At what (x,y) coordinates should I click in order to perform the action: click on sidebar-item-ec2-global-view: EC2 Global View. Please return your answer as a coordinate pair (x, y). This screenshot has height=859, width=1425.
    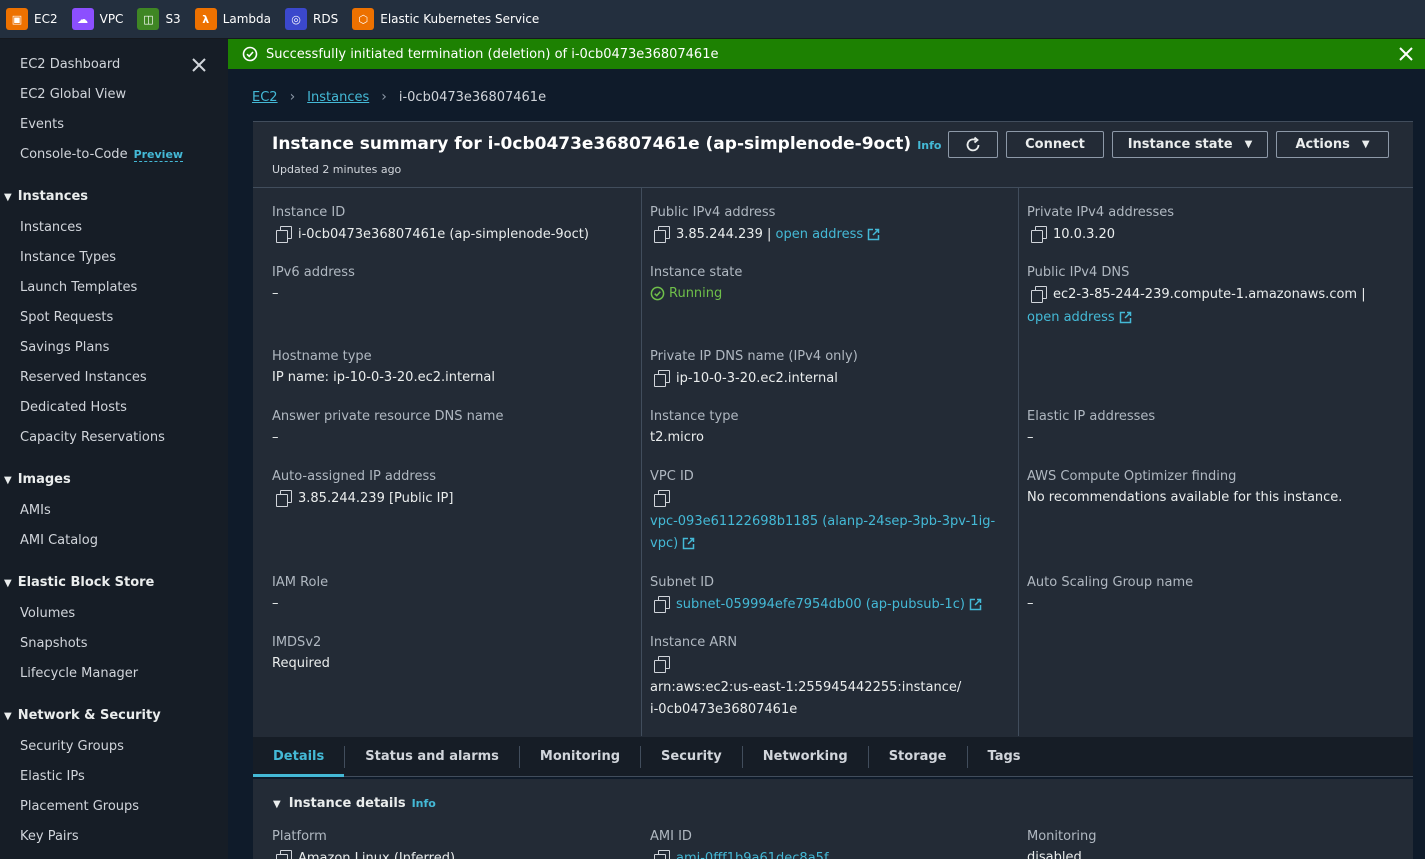
    Looking at the image, I should click on (73, 94).